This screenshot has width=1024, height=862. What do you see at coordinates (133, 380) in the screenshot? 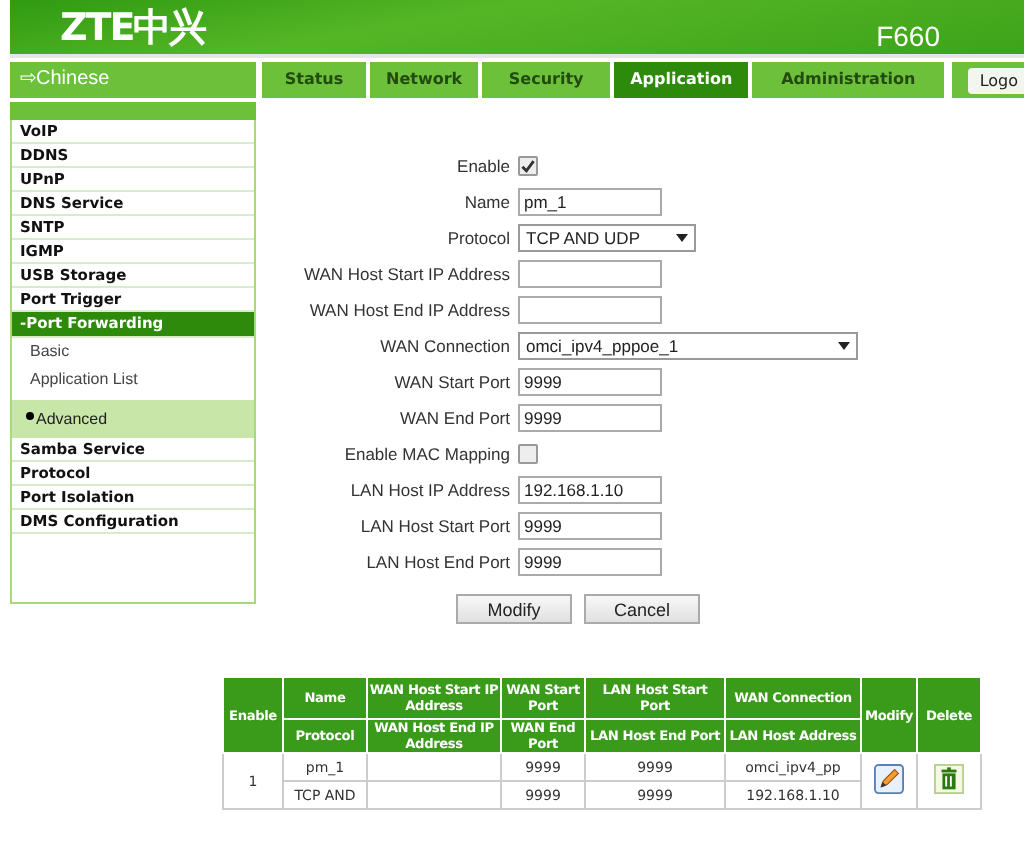
I see `sidebar-subitem: Application List` at bounding box center [133, 380].